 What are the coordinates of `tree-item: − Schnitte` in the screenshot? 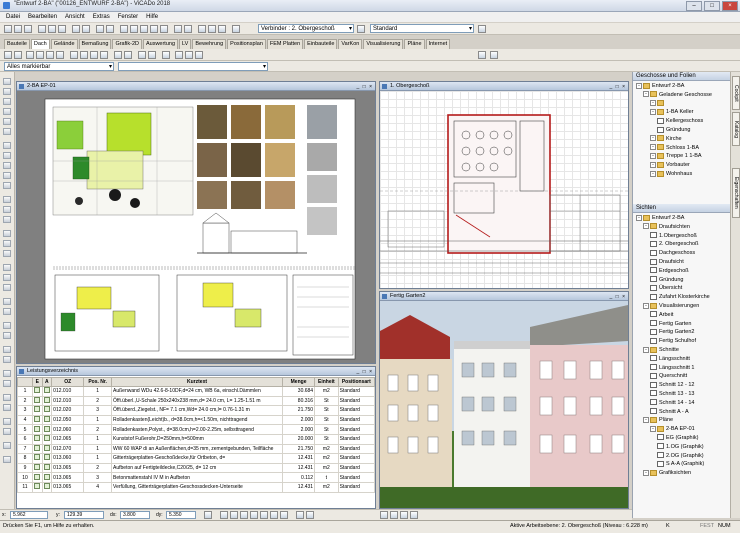 It's located at (682, 350).